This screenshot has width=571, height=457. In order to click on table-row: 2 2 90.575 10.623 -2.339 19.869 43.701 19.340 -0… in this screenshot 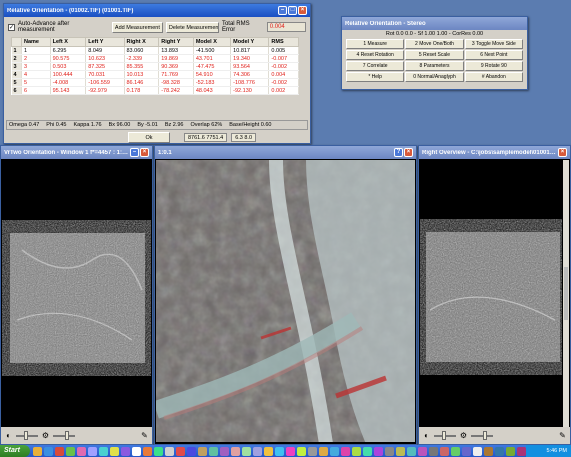, I will do `click(155, 58)`.